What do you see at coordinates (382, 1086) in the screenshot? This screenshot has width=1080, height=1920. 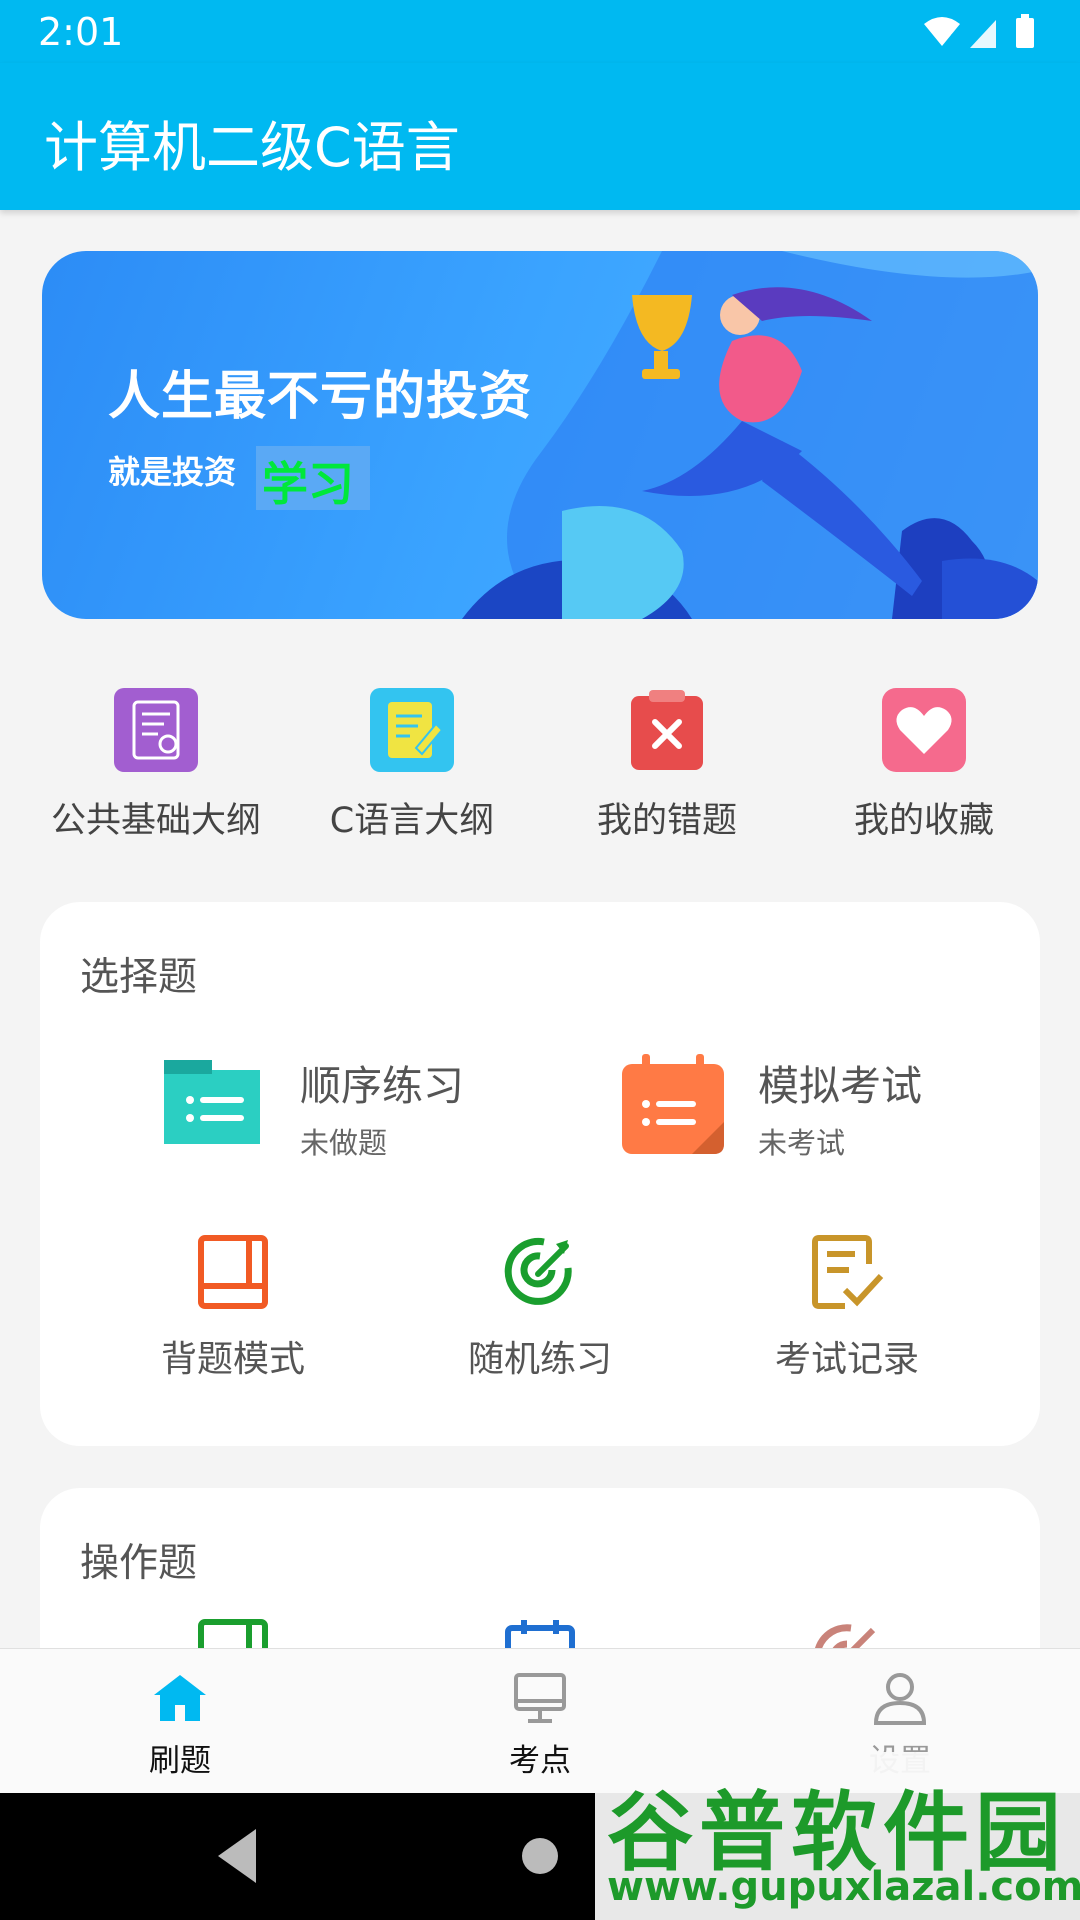 I see `button-label: 顺序练习` at bounding box center [382, 1086].